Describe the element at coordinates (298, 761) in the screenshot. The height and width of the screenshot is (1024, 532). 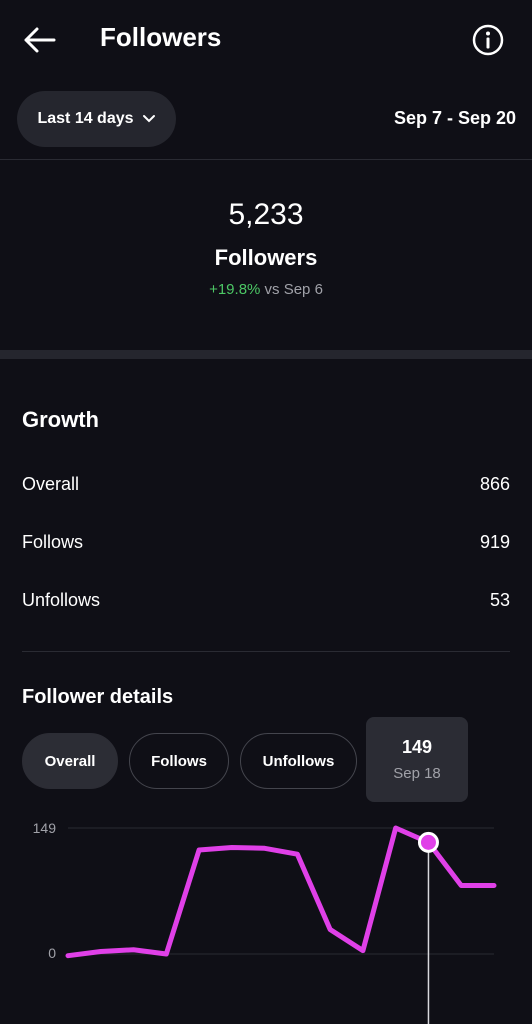
I see `tab-unfollows: Unfollows` at that location.